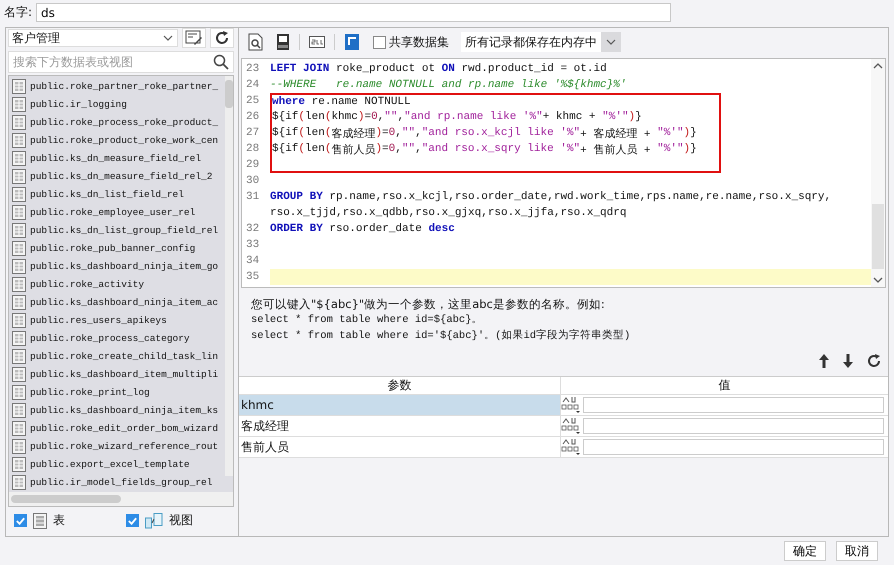 This screenshot has height=565, width=894. Describe the element at coordinates (253, 229) in the screenshot. I see `line-number: 32` at that location.